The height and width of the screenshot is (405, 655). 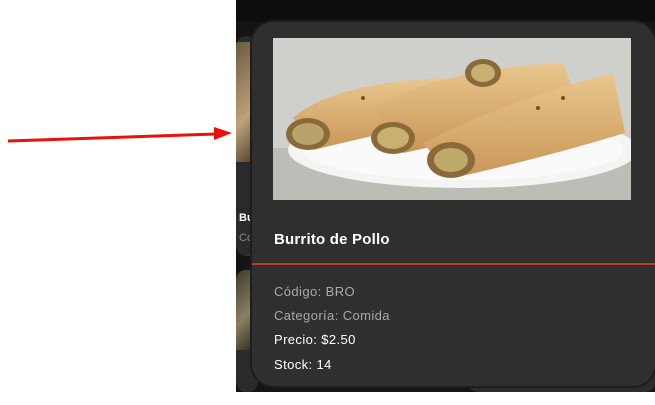 What do you see at coordinates (453, 264) in the screenshot?
I see `divider` at bounding box center [453, 264].